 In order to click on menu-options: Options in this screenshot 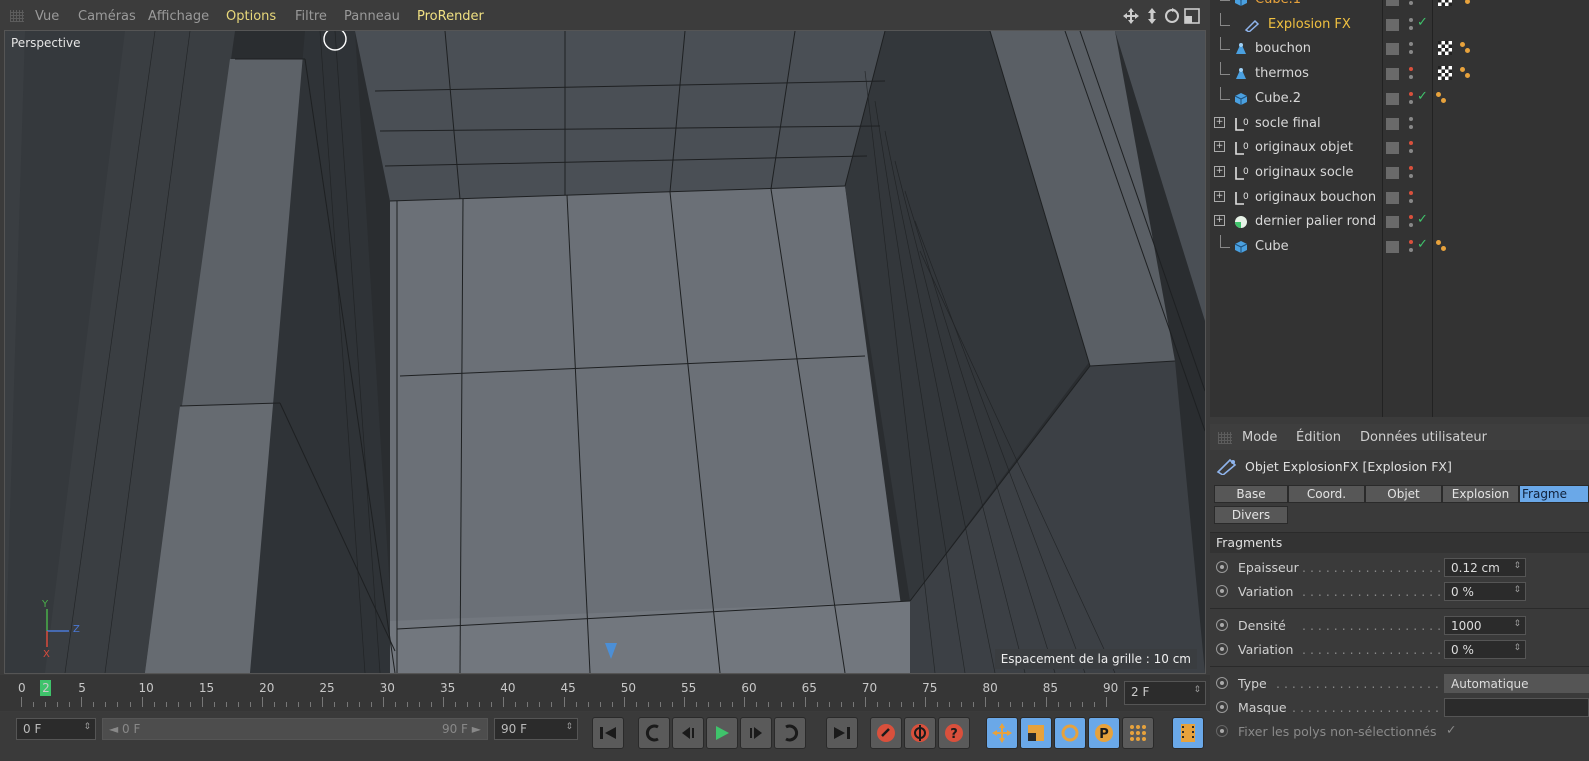, I will do `click(251, 16)`.